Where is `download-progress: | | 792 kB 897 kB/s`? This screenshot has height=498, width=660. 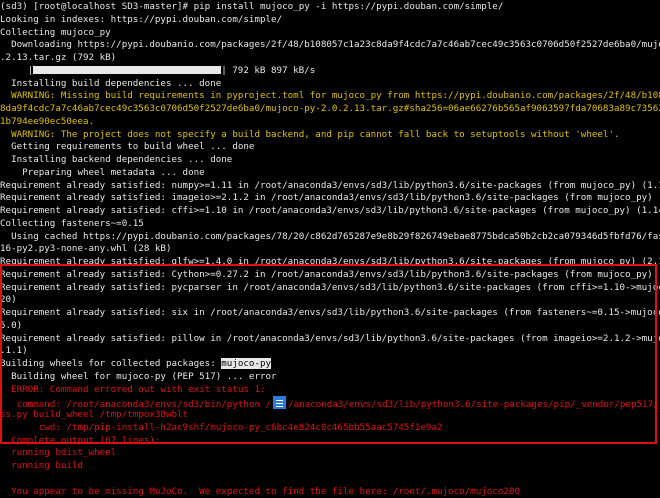 download-progress: | | 792 kB 897 kB/s is located at coordinates (330, 71).